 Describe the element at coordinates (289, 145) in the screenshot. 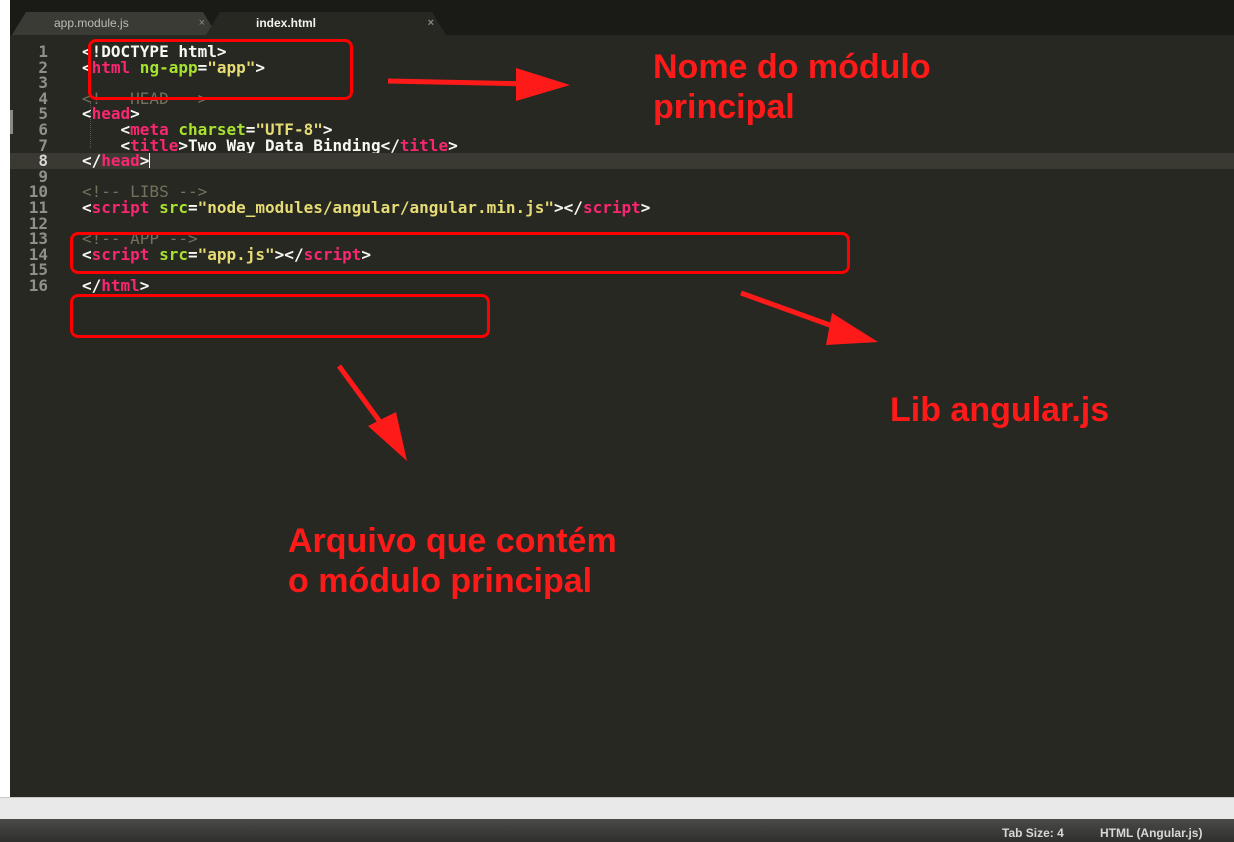

I see `code-token: >Two Way Data Binding</` at that location.